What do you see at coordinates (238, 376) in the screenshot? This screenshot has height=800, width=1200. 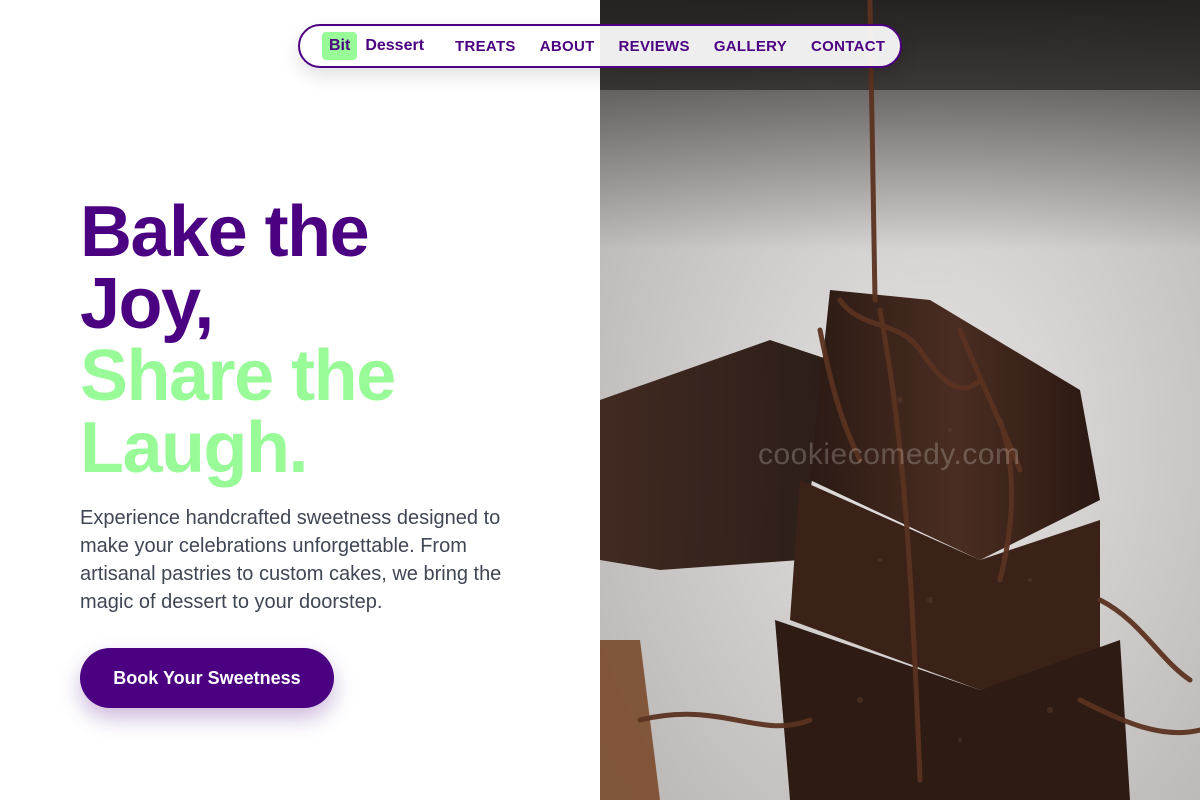 I see `headline-line-3: Share the` at bounding box center [238, 376].